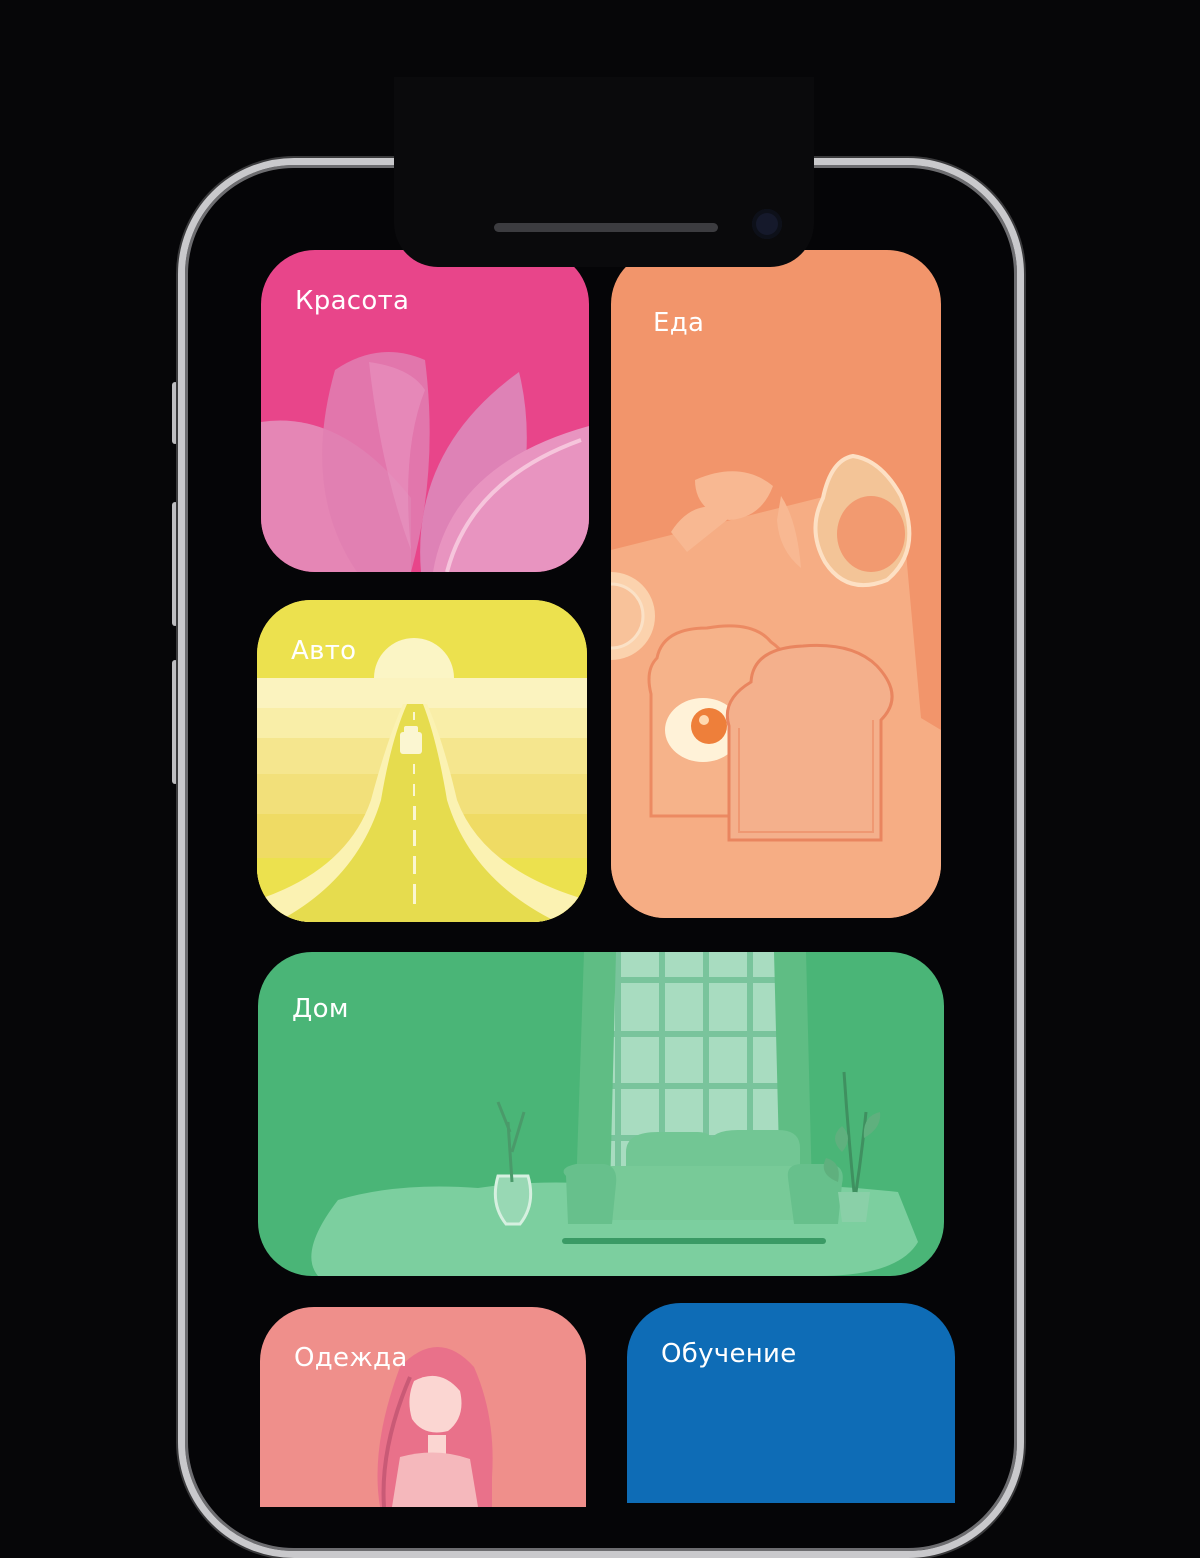  What do you see at coordinates (791, 1403) in the screenshot?
I see `category-card-learning: Обучение` at bounding box center [791, 1403].